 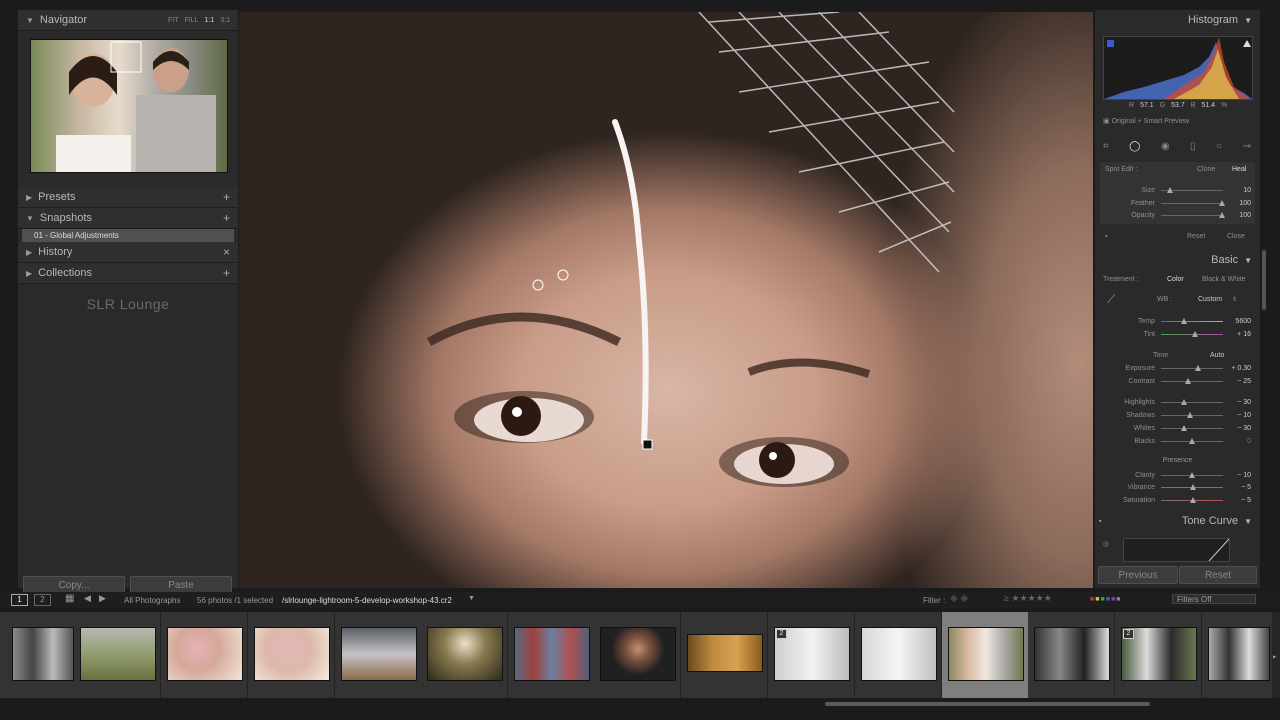 I want to click on back-arrow-icon: ◀, so click(x=87, y=598).